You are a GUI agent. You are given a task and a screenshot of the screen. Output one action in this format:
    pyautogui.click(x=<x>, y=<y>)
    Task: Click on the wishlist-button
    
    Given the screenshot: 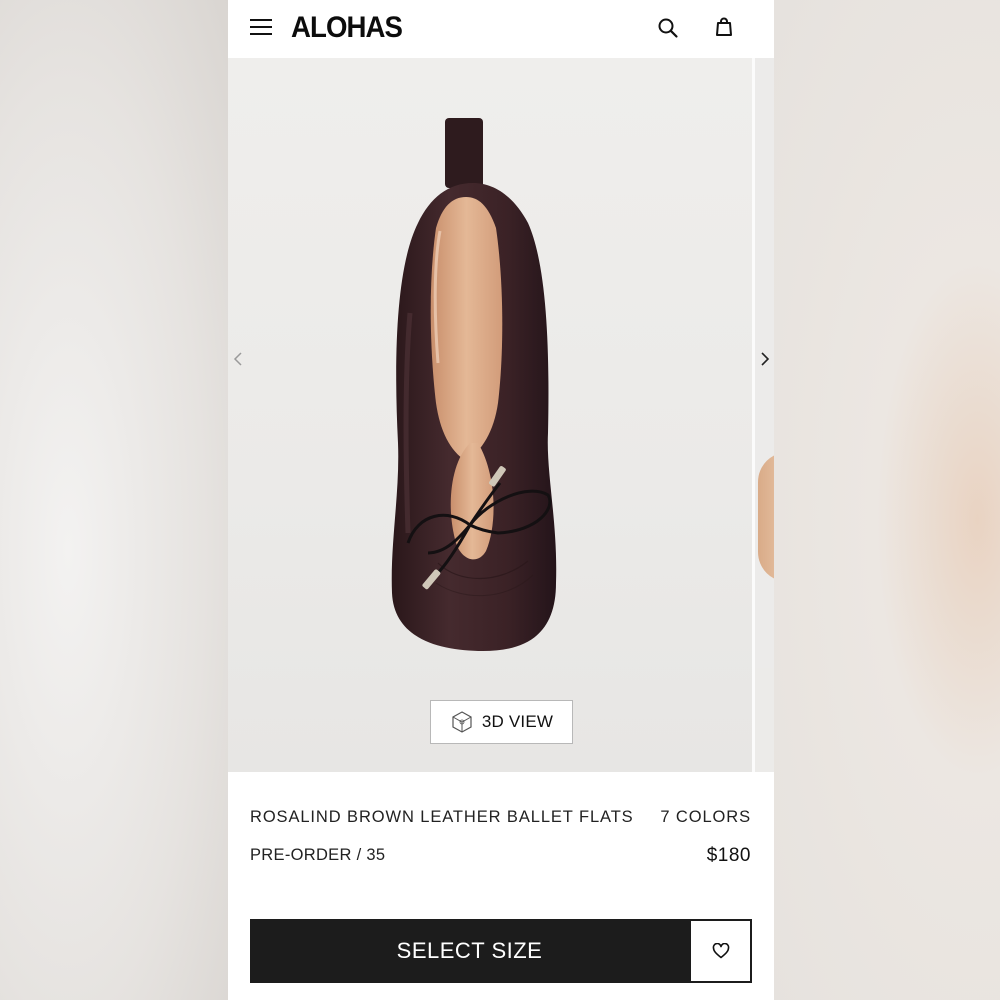 What is the action you would take?
    pyautogui.click(x=720, y=951)
    